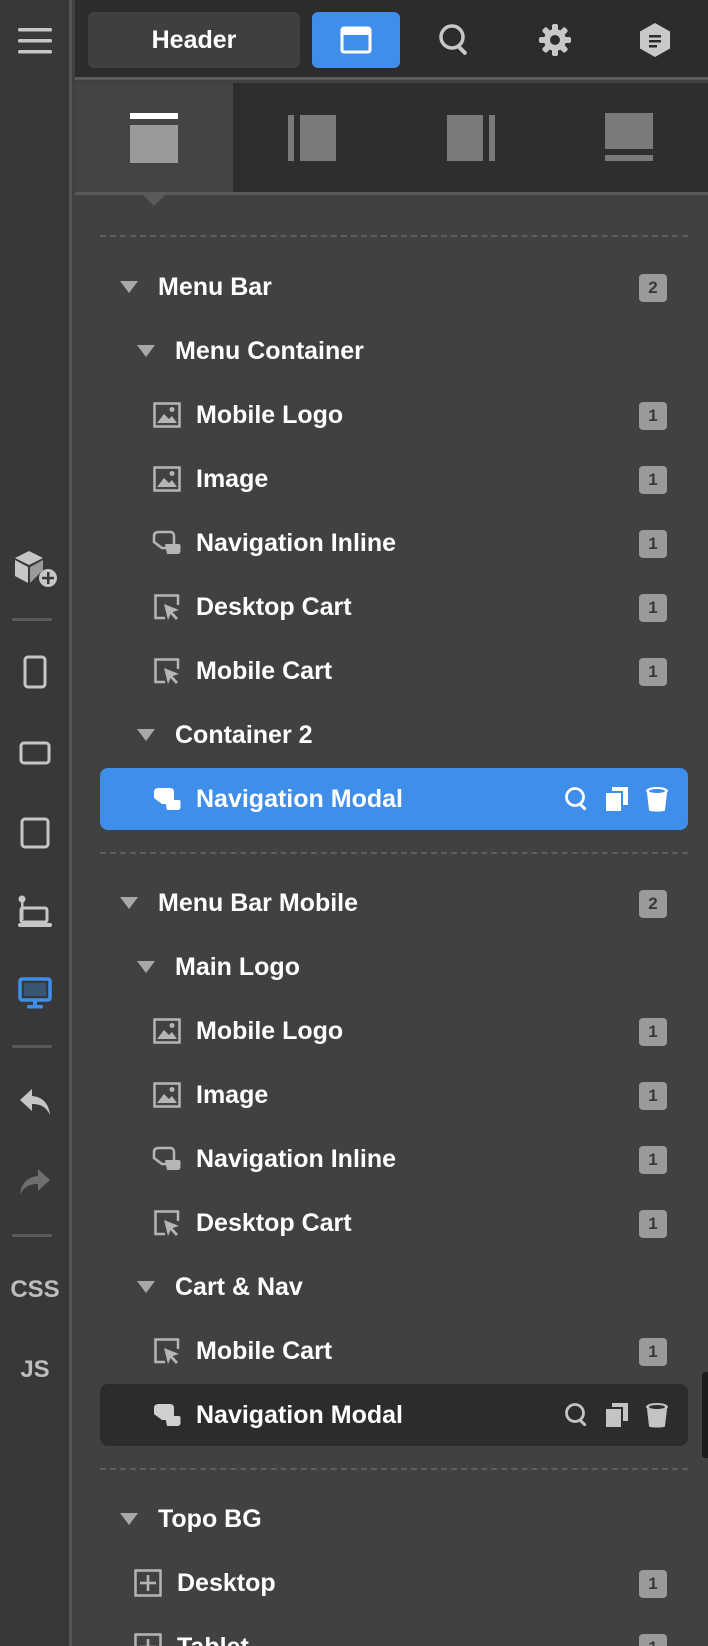  Describe the element at coordinates (394, 1287) in the screenshot. I see `tree-container-cart-and-nav: Cart & Nav` at that location.